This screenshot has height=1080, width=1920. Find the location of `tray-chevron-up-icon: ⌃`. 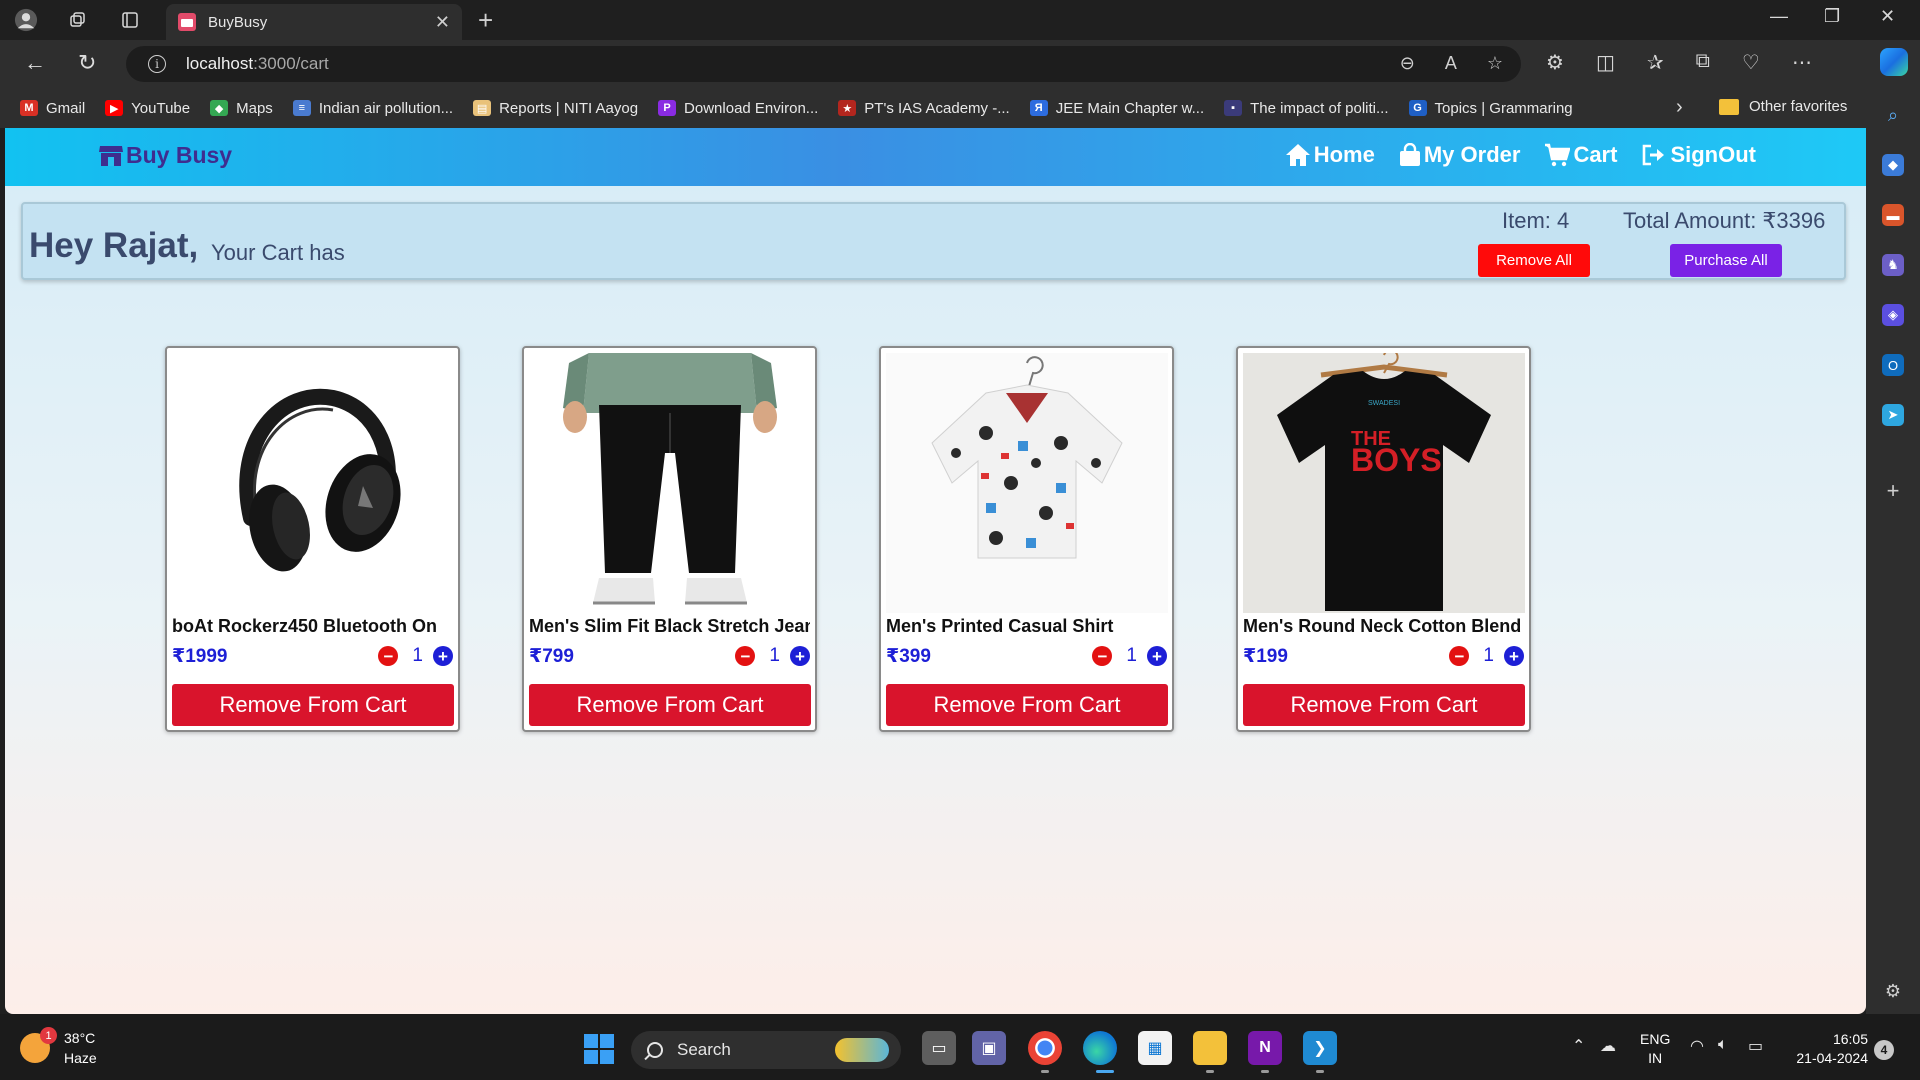

tray-chevron-up-icon: ⌃ is located at coordinates (1578, 1046).